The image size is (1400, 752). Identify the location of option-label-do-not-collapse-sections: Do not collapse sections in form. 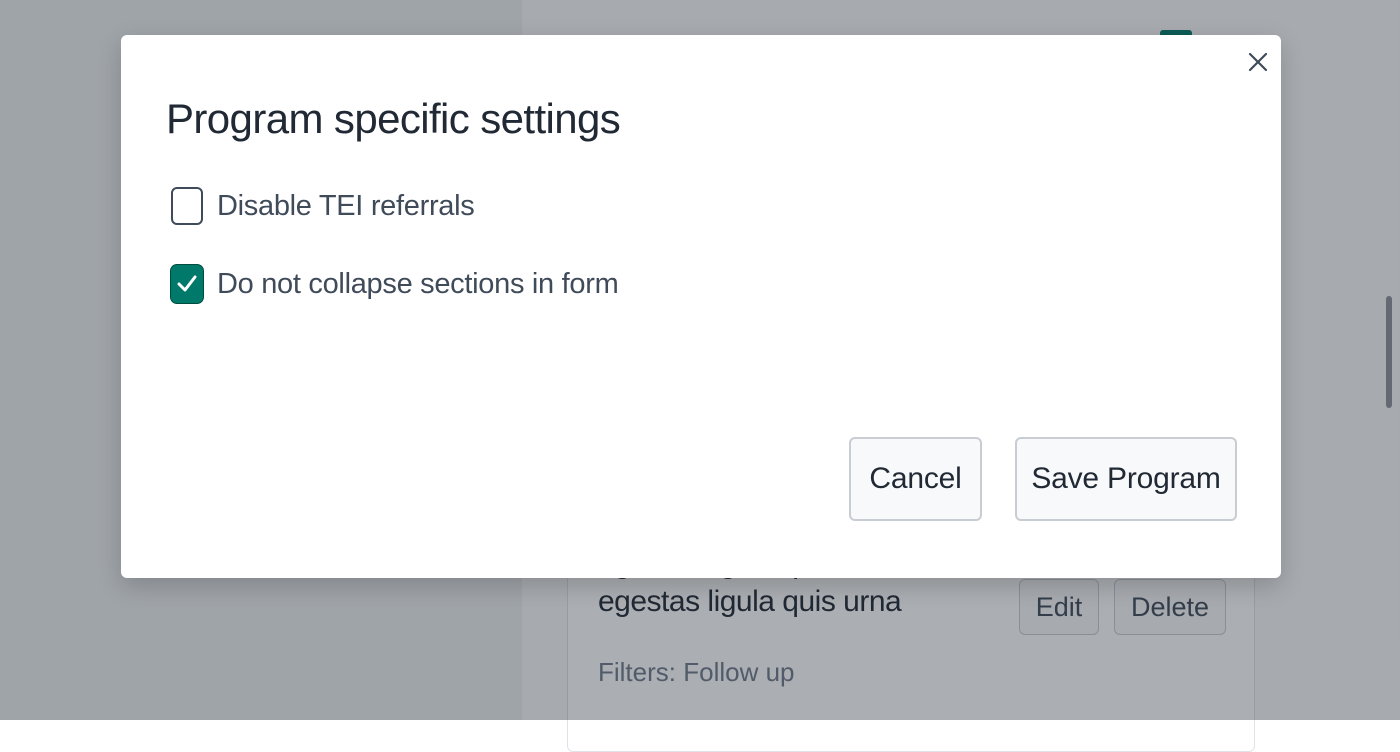
(418, 283).